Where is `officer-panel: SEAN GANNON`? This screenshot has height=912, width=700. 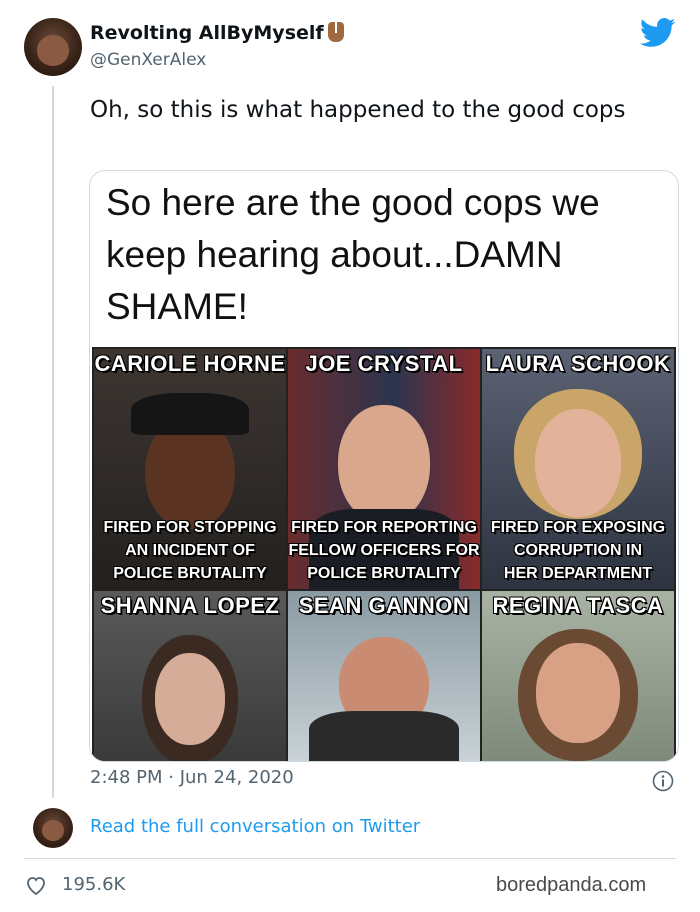
officer-panel: SEAN GANNON is located at coordinates (384, 676).